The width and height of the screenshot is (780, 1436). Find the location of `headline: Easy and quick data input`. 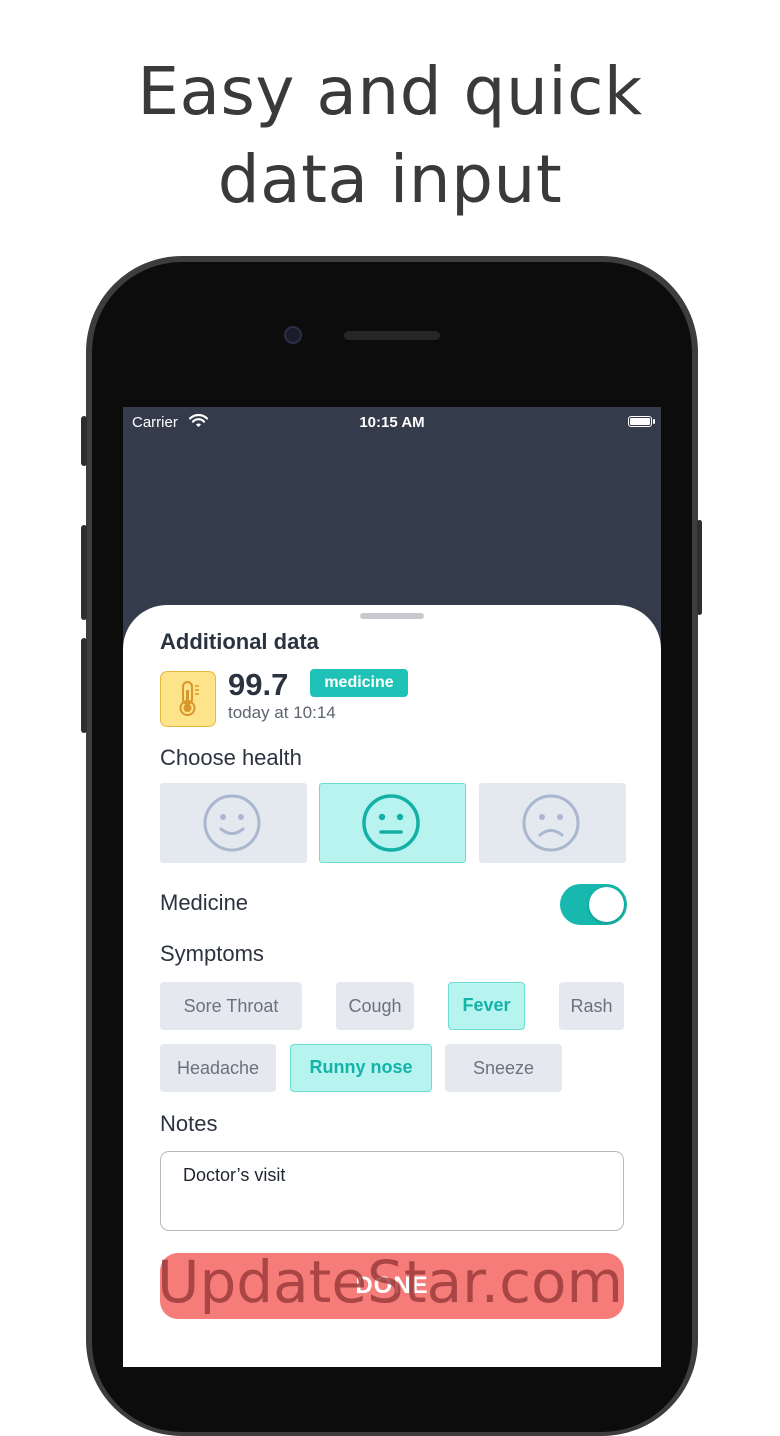

headline: Easy and quick data input is located at coordinates (390, 136).